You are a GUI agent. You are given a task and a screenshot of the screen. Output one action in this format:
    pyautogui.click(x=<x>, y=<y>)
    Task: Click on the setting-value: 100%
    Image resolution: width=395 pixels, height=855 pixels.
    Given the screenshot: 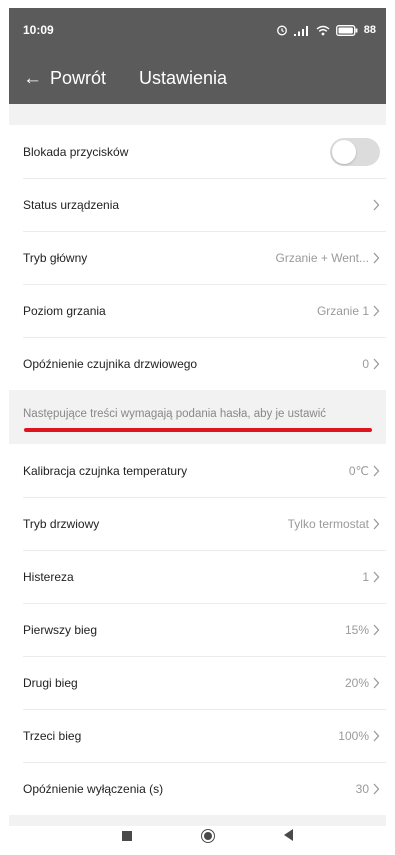 What is the action you would take?
    pyautogui.click(x=353, y=735)
    